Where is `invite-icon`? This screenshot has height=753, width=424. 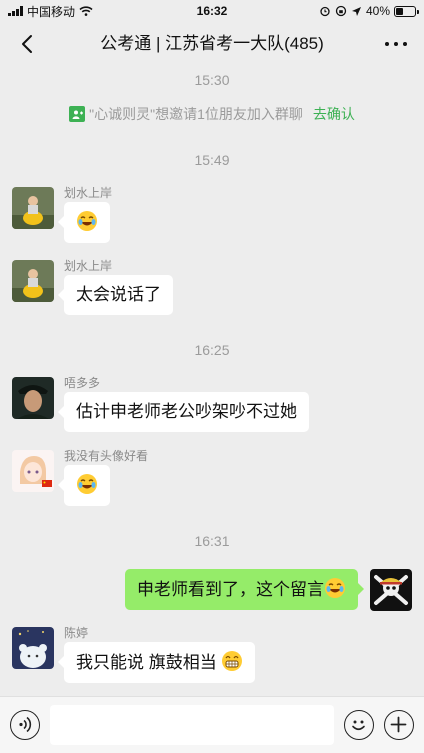 invite-icon is located at coordinates (77, 114).